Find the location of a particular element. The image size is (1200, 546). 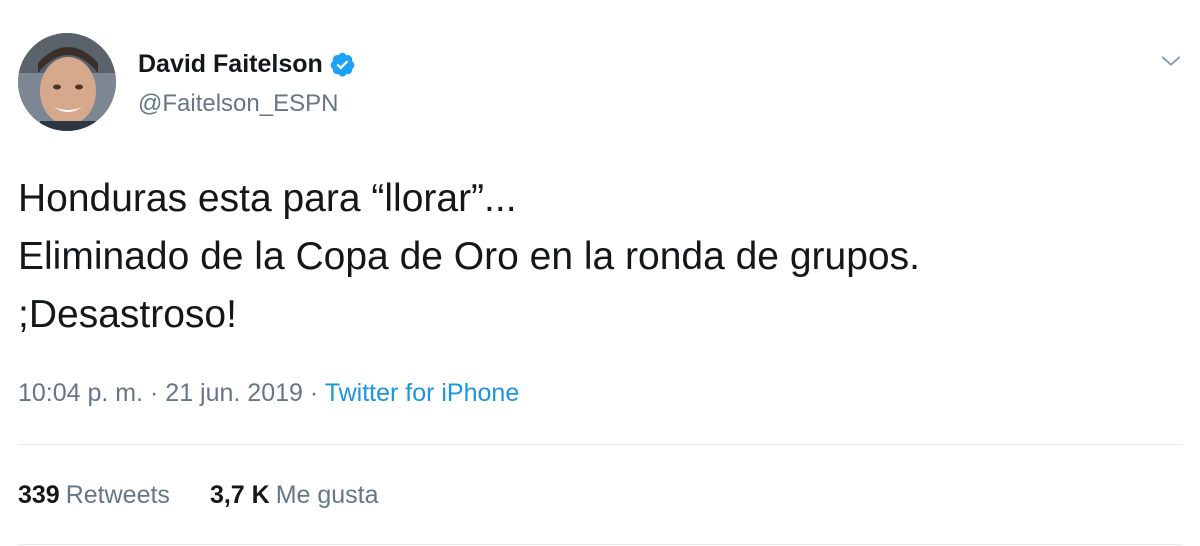

tweet-source-link: Twitter for iPhone is located at coordinates (422, 393).